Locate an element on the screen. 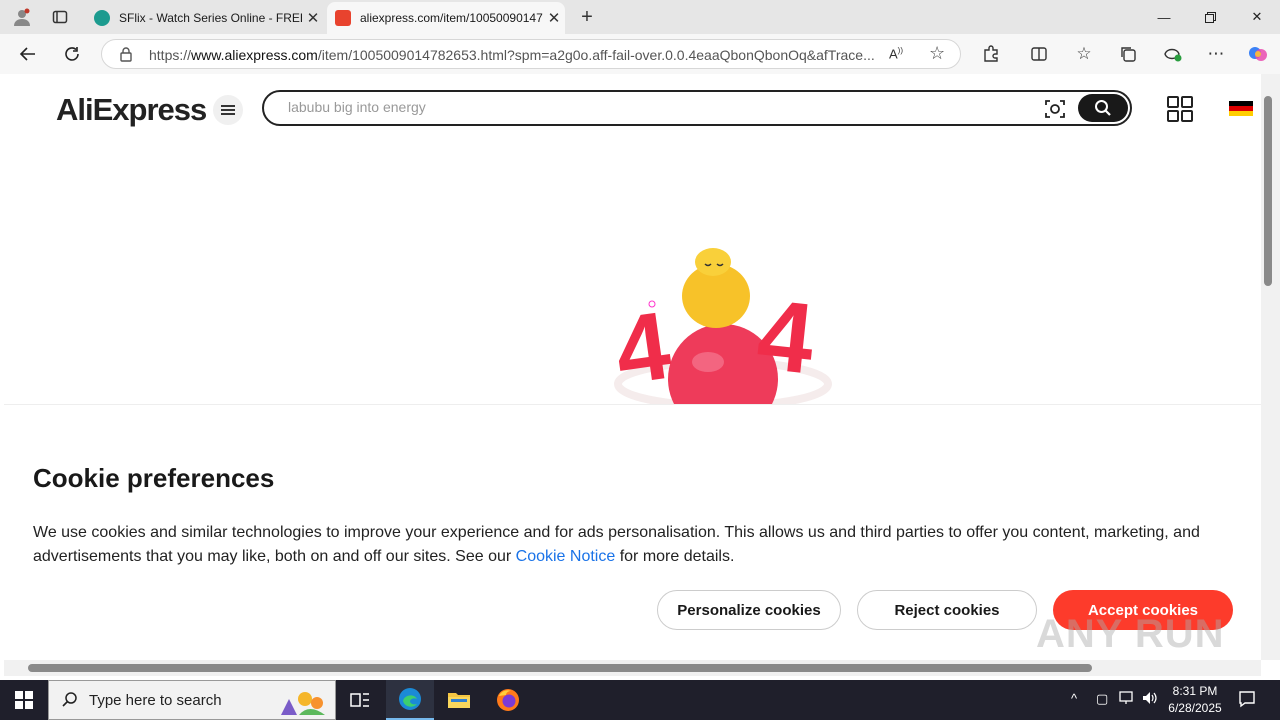 This screenshot has width=1280, height=722. split-screen-icon is located at coordinates (1039, 54).